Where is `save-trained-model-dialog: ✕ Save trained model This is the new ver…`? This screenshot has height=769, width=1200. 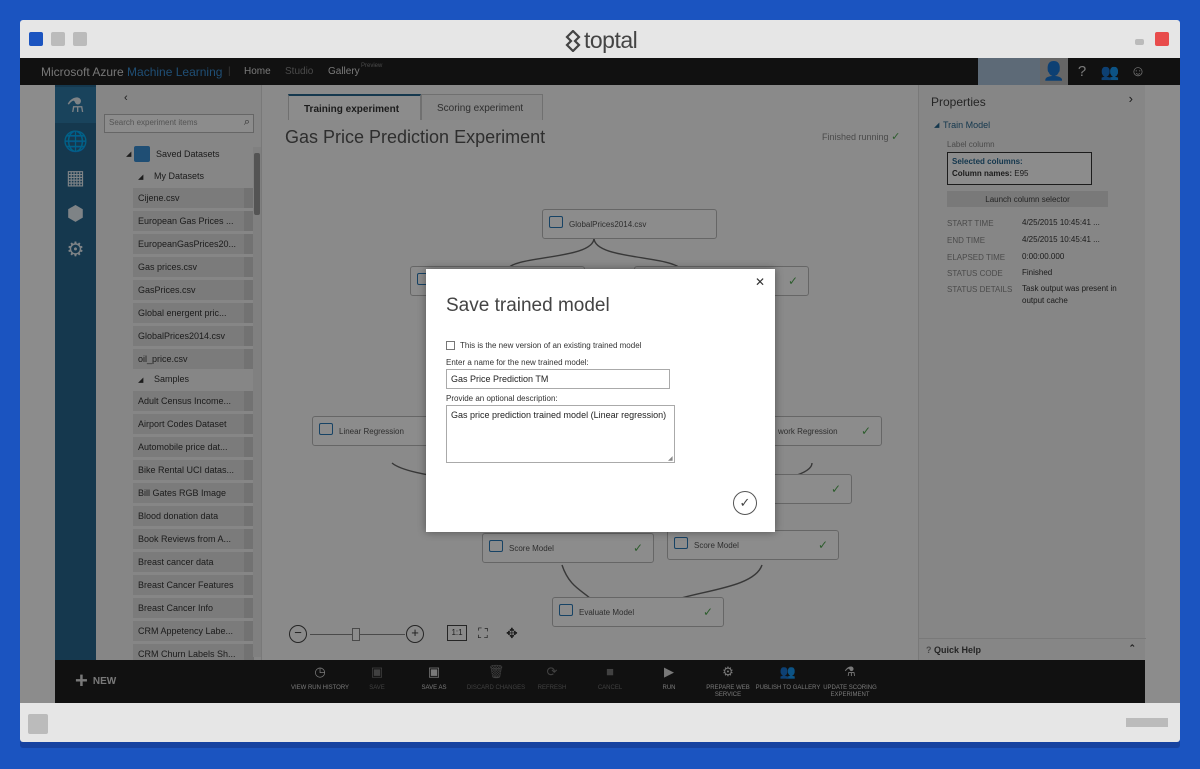
save-trained-model-dialog: ✕ Save trained model This is the new ver… is located at coordinates (600, 400).